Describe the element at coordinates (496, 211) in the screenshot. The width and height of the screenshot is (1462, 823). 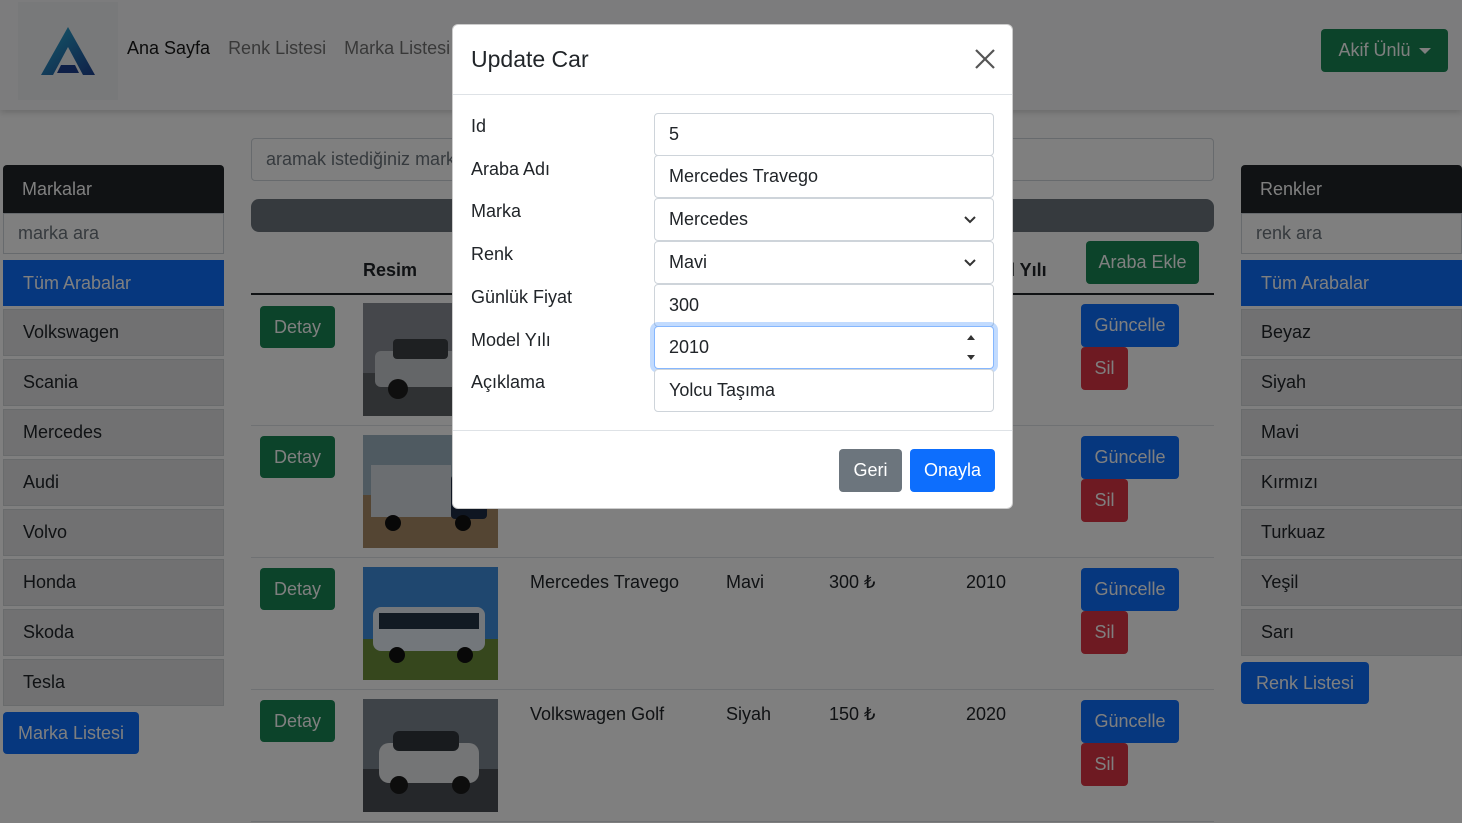
I see `brand-label: Marka` at that location.